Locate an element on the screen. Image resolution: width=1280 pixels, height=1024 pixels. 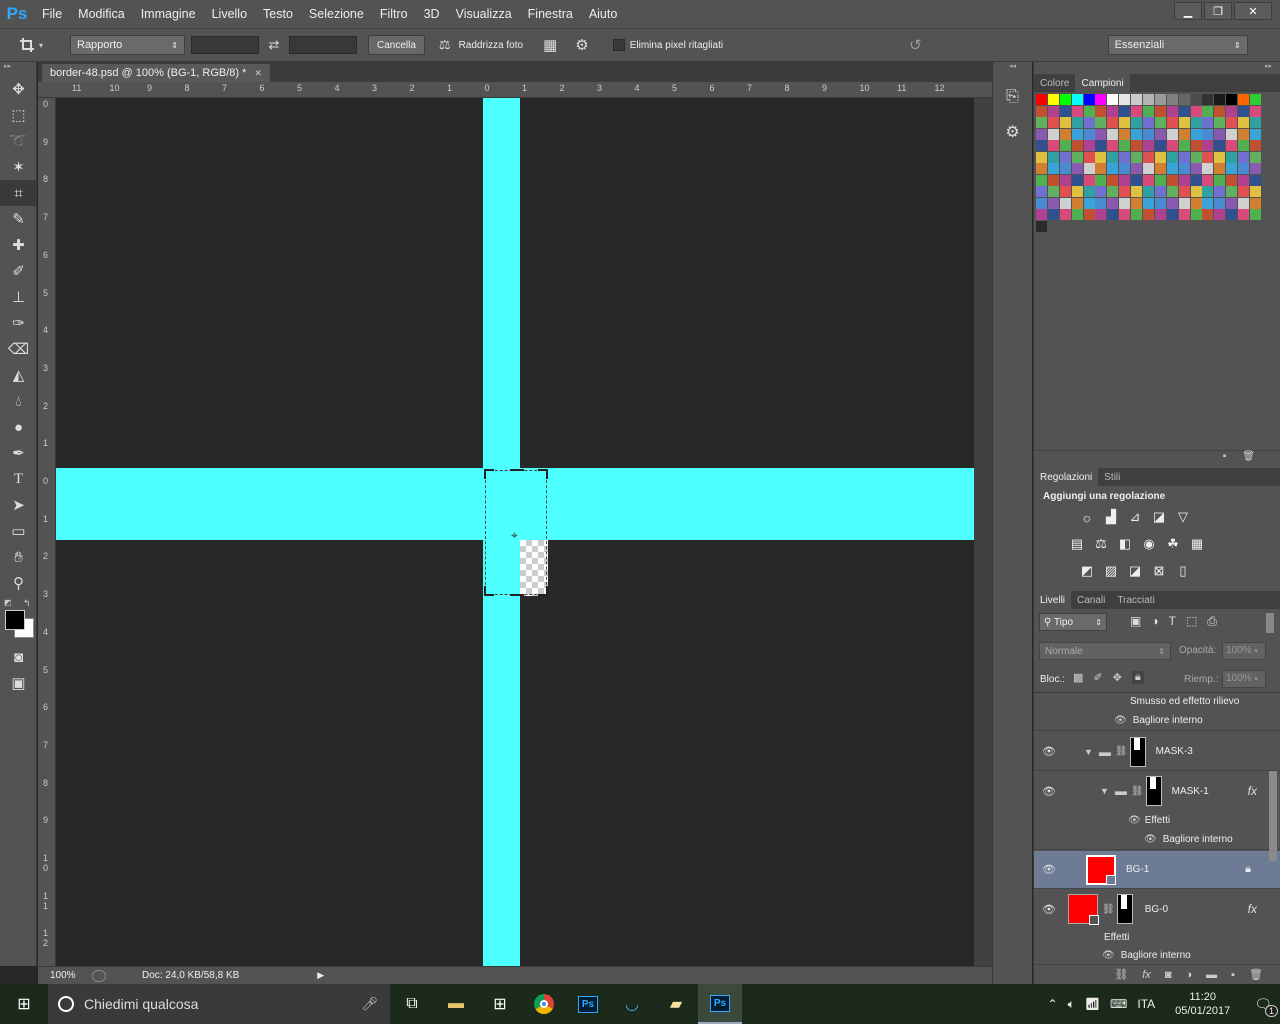
ratio-width-field is located at coordinates (225, 45).